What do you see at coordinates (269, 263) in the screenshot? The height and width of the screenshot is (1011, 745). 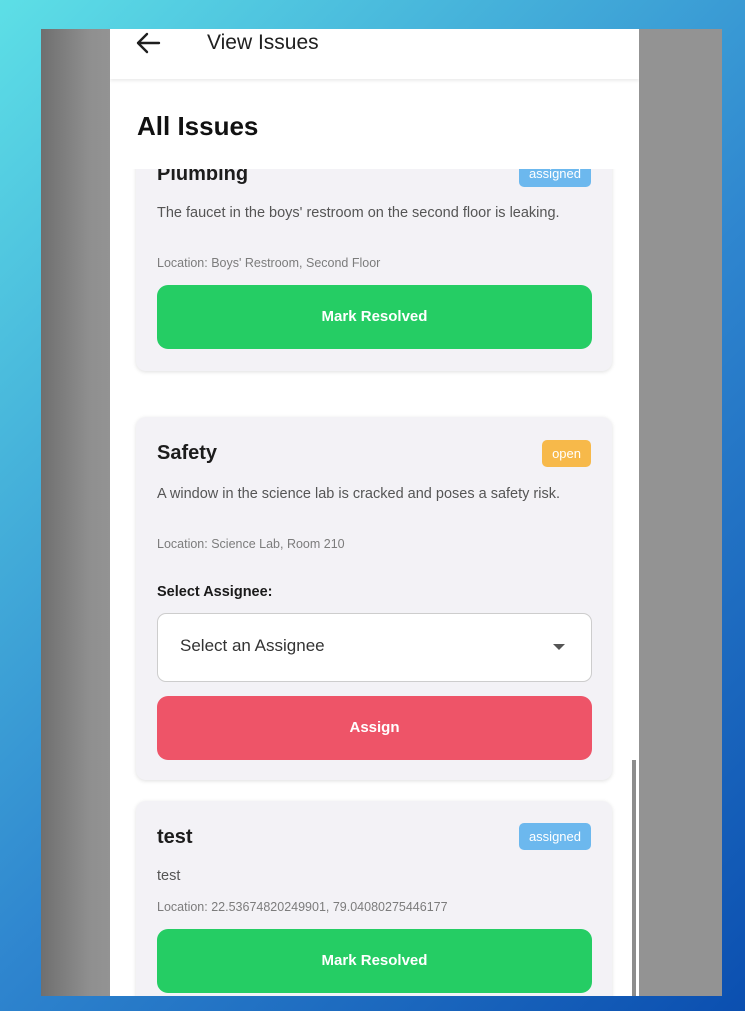 I see `issue-location: Location: Boys' Restroom, Second Floor` at bounding box center [269, 263].